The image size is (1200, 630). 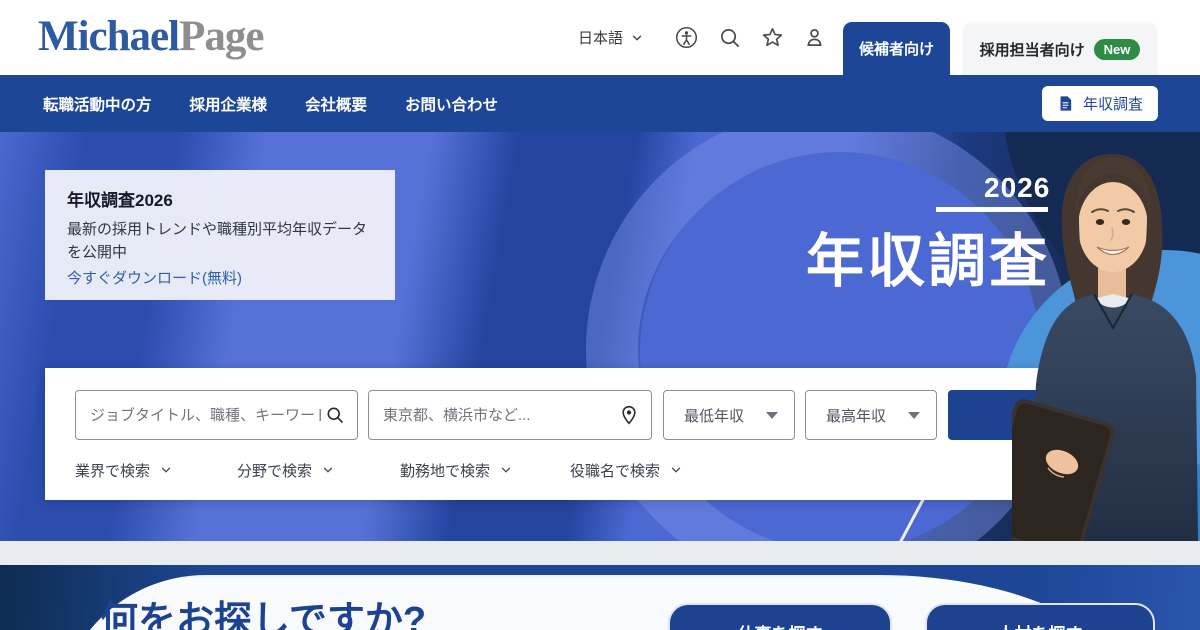 I want to click on logo-text-michael: Michael, so click(x=109, y=36).